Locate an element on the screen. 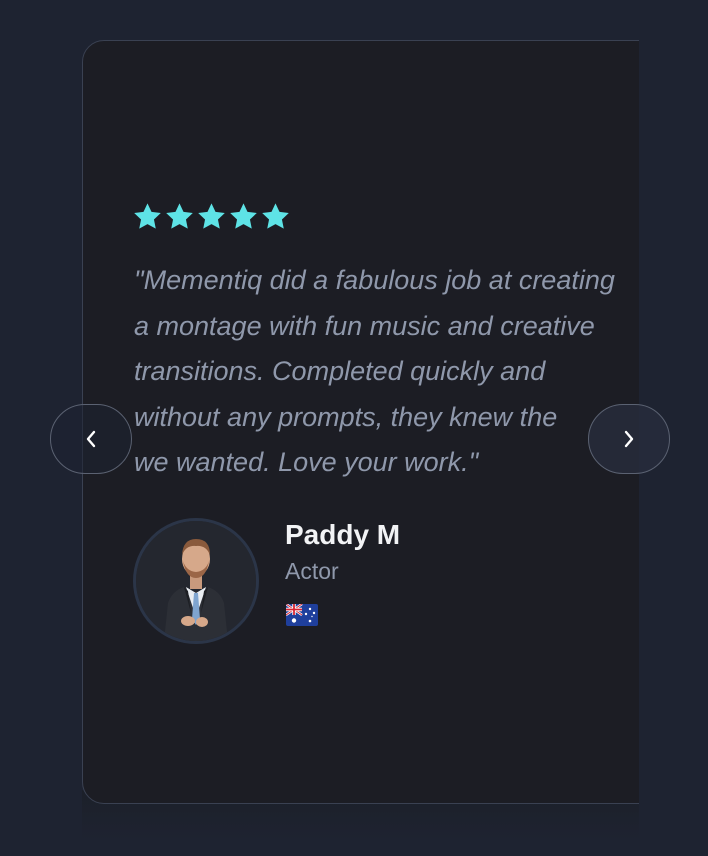 This screenshot has height=856, width=708. author-name: Paddy M is located at coordinates (343, 534).